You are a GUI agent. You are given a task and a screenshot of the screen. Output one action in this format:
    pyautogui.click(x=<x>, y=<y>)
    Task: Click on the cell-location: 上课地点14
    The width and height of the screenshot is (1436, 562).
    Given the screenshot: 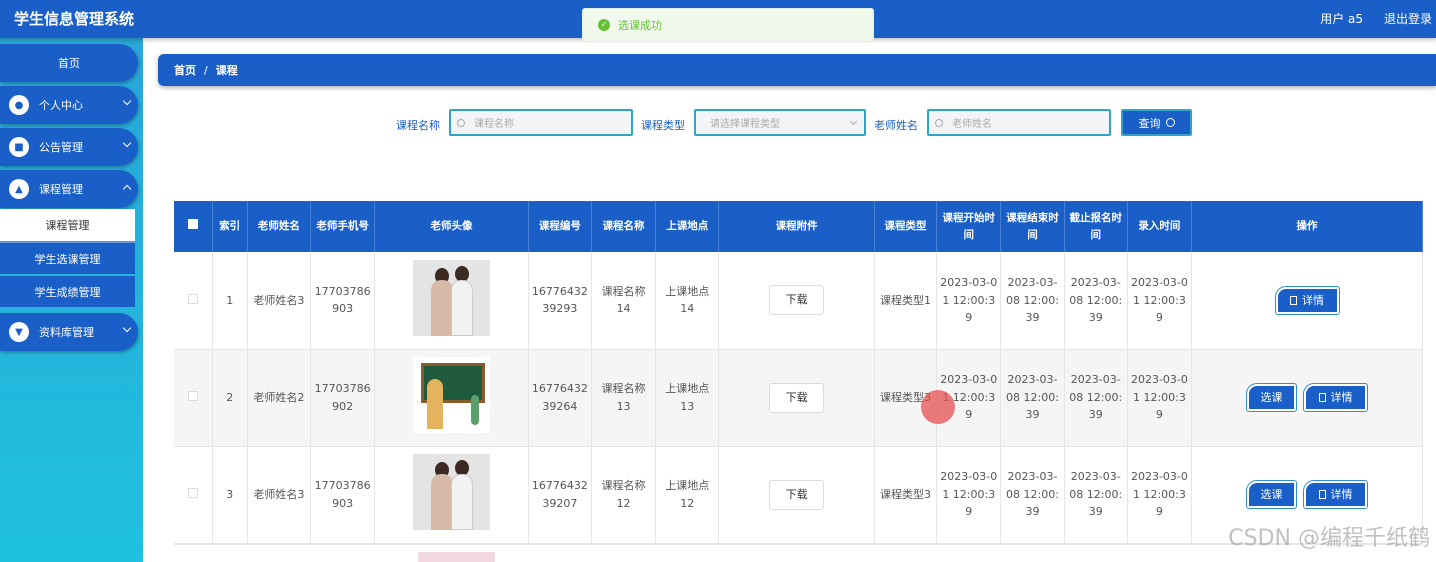 What is the action you would take?
    pyautogui.click(x=687, y=301)
    